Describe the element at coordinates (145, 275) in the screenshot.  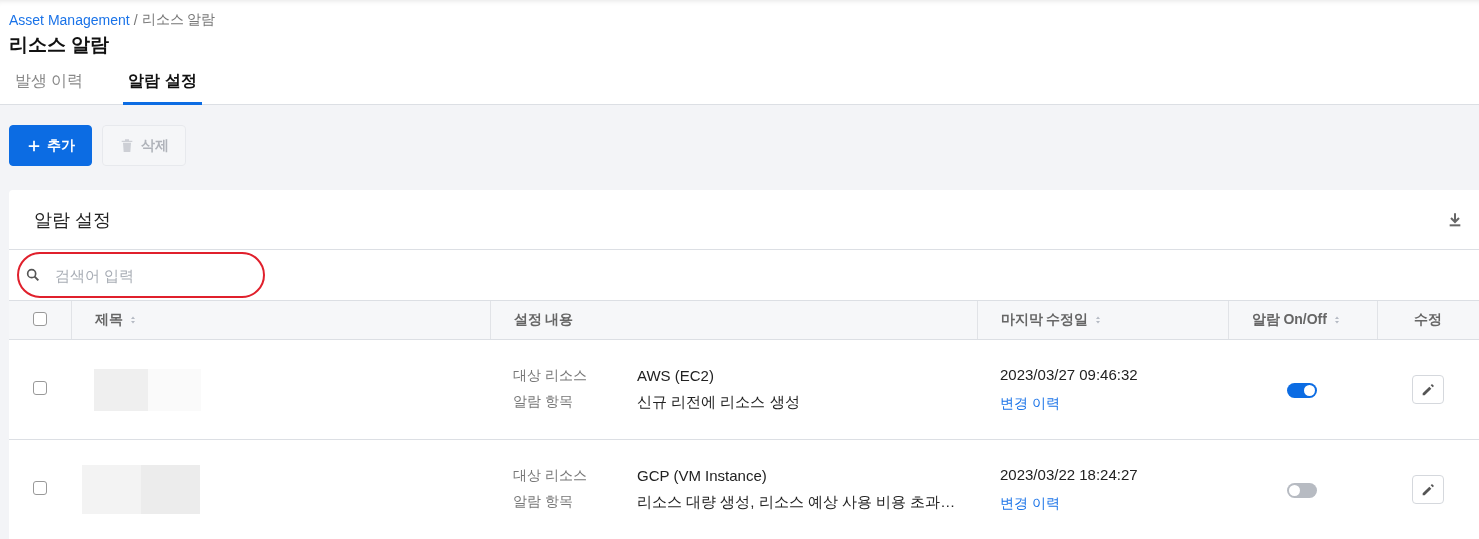
I see `search-field: 검색어 입력` at that location.